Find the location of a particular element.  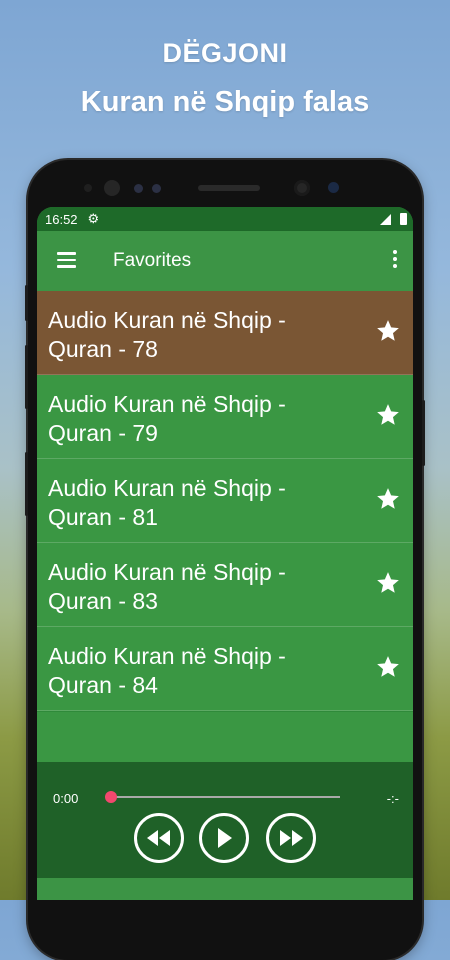

list-item: Audio Kuran në Shqip - Quran - 84 is located at coordinates (225, 669).